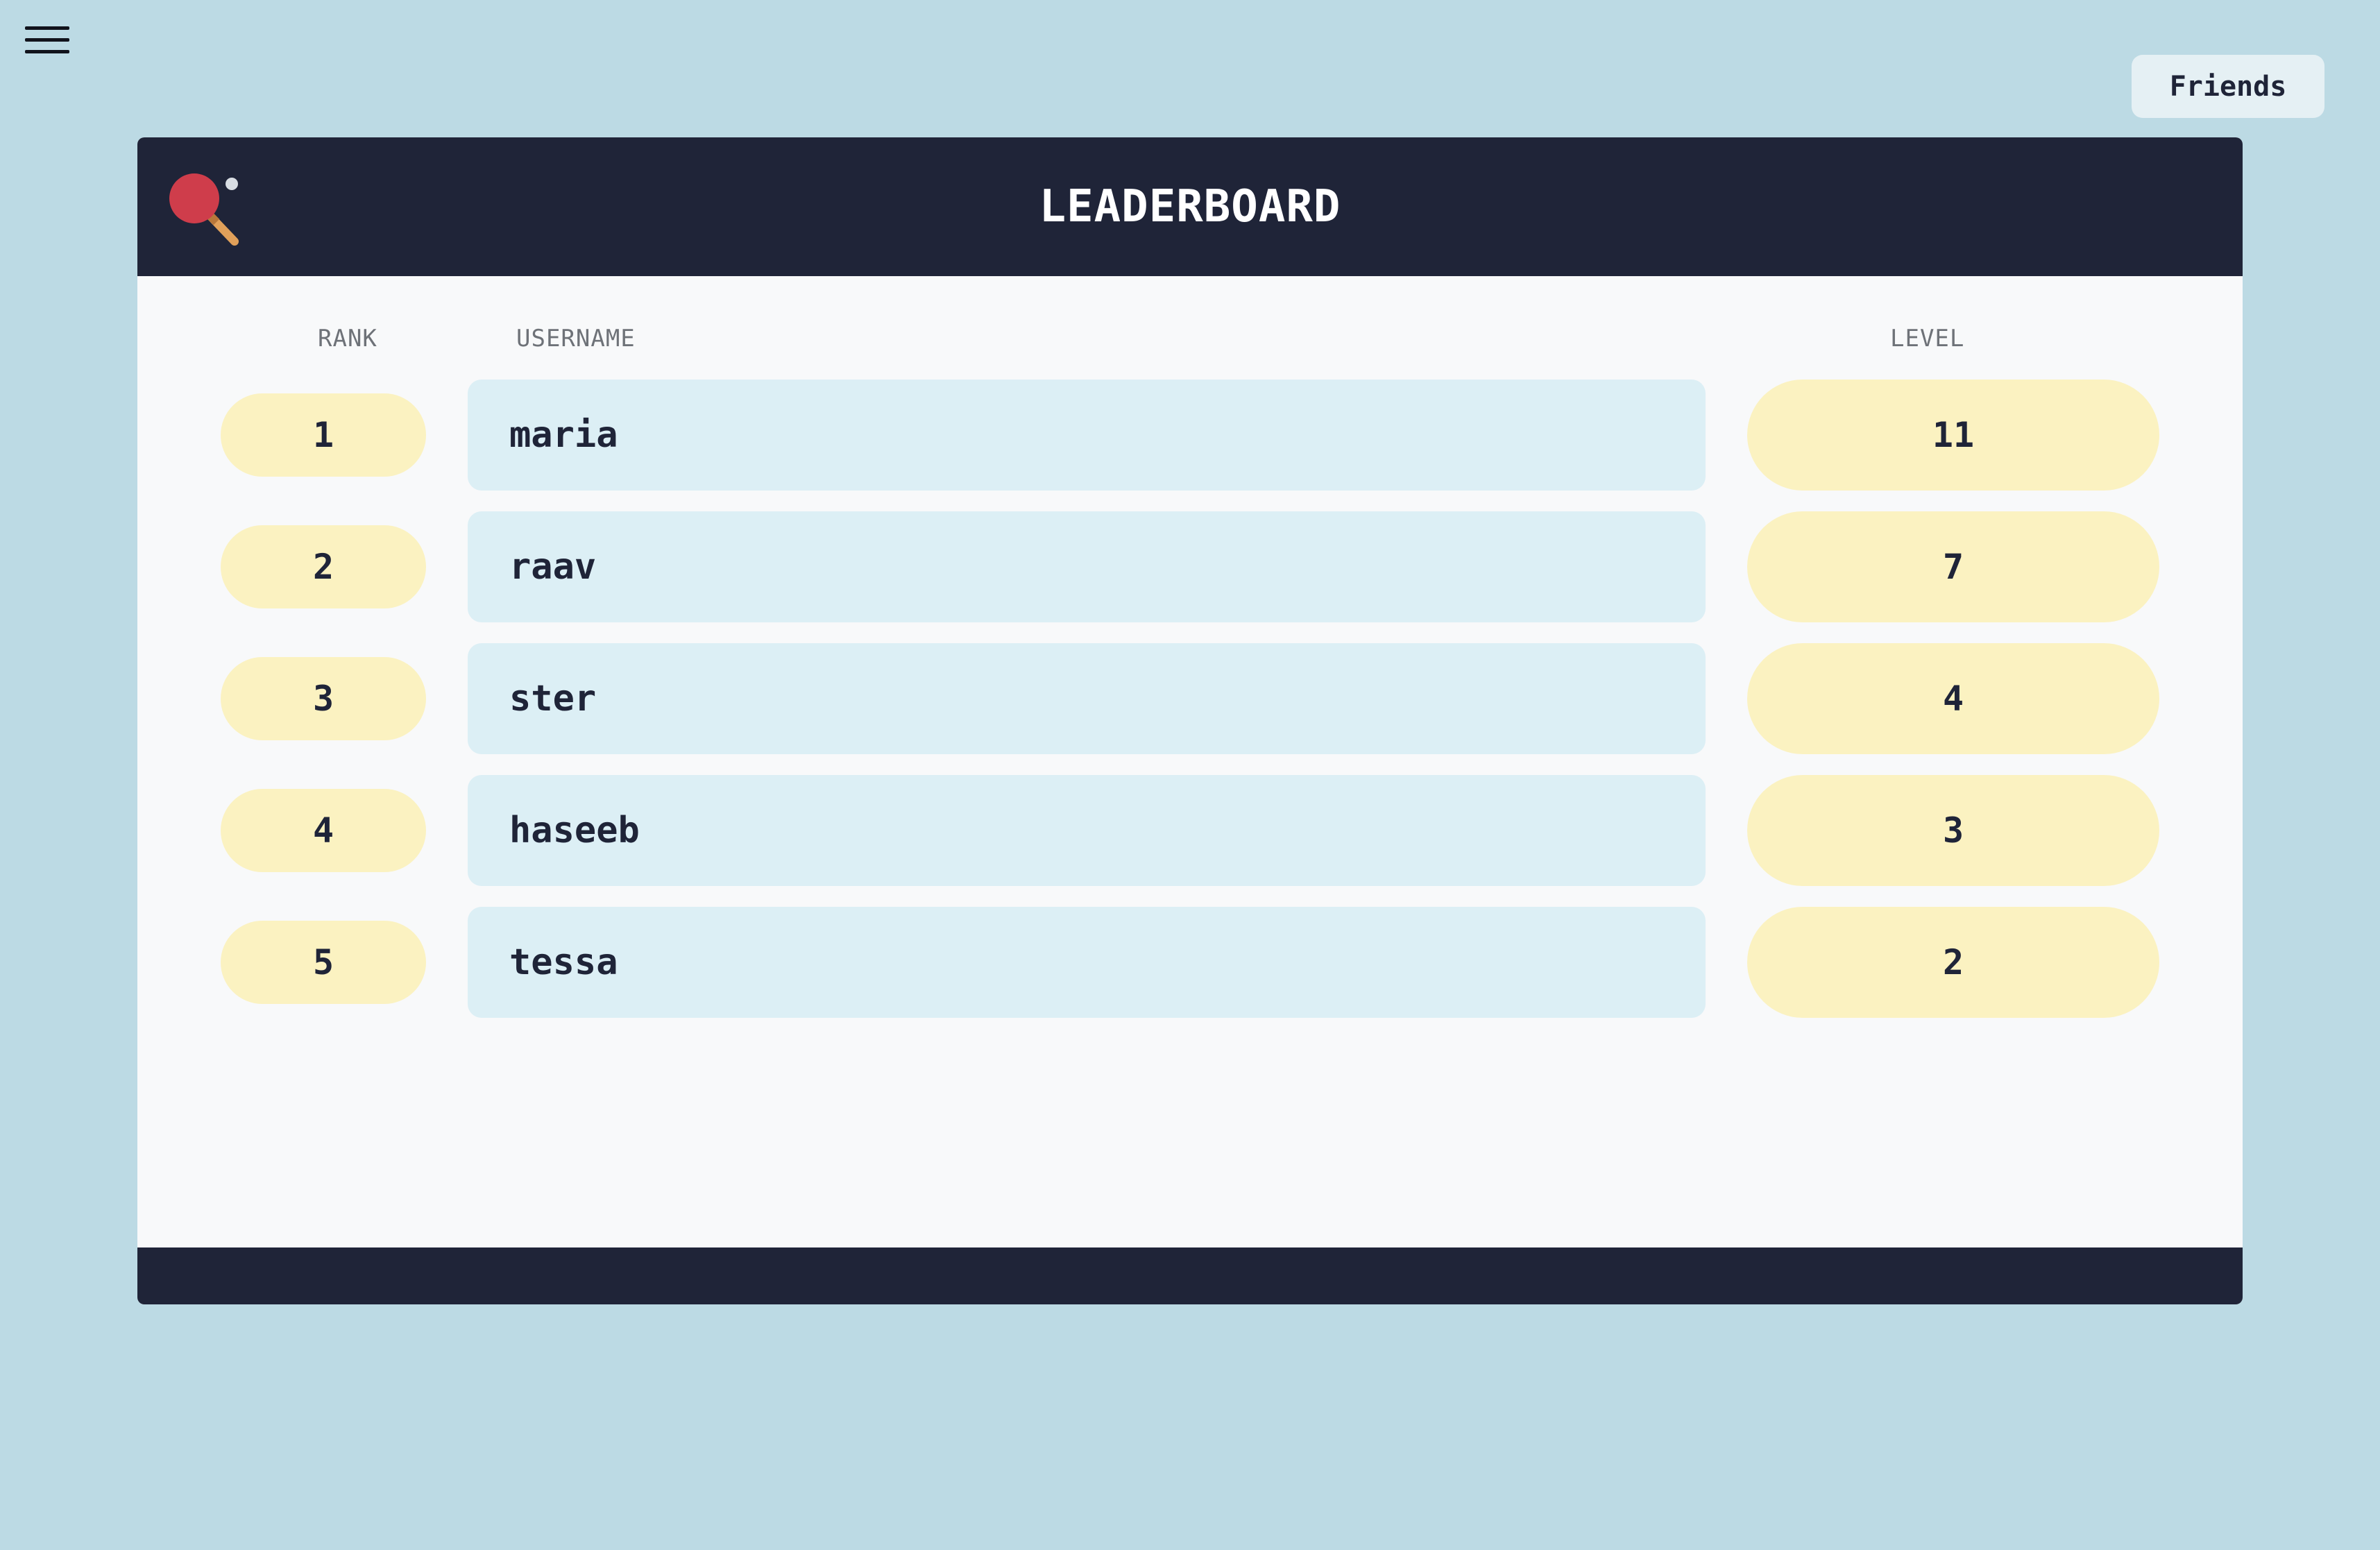 The height and width of the screenshot is (1550, 2380). I want to click on level-badge: 4, so click(1953, 699).